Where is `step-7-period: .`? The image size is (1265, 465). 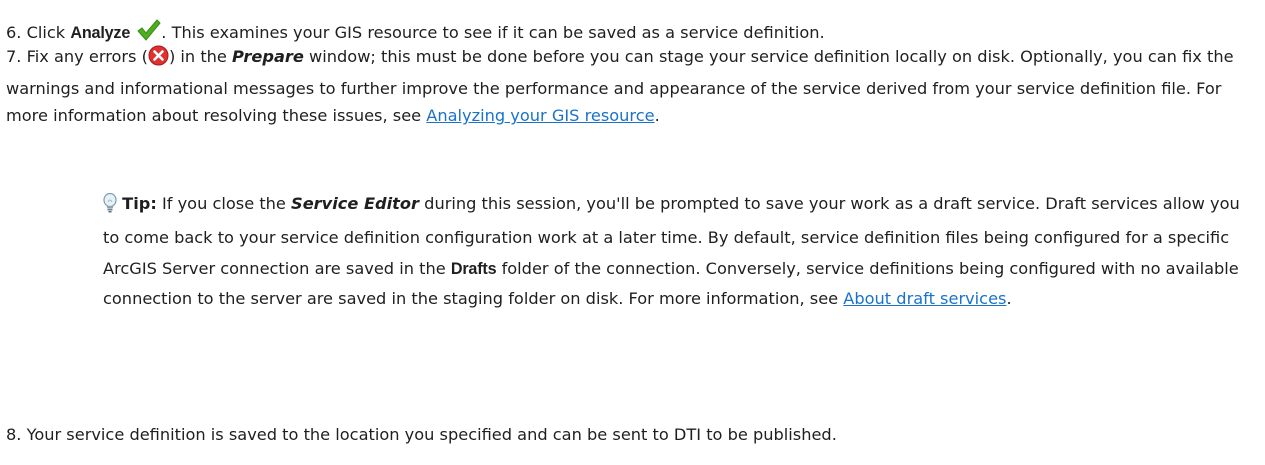 step-7-period: . is located at coordinates (657, 116).